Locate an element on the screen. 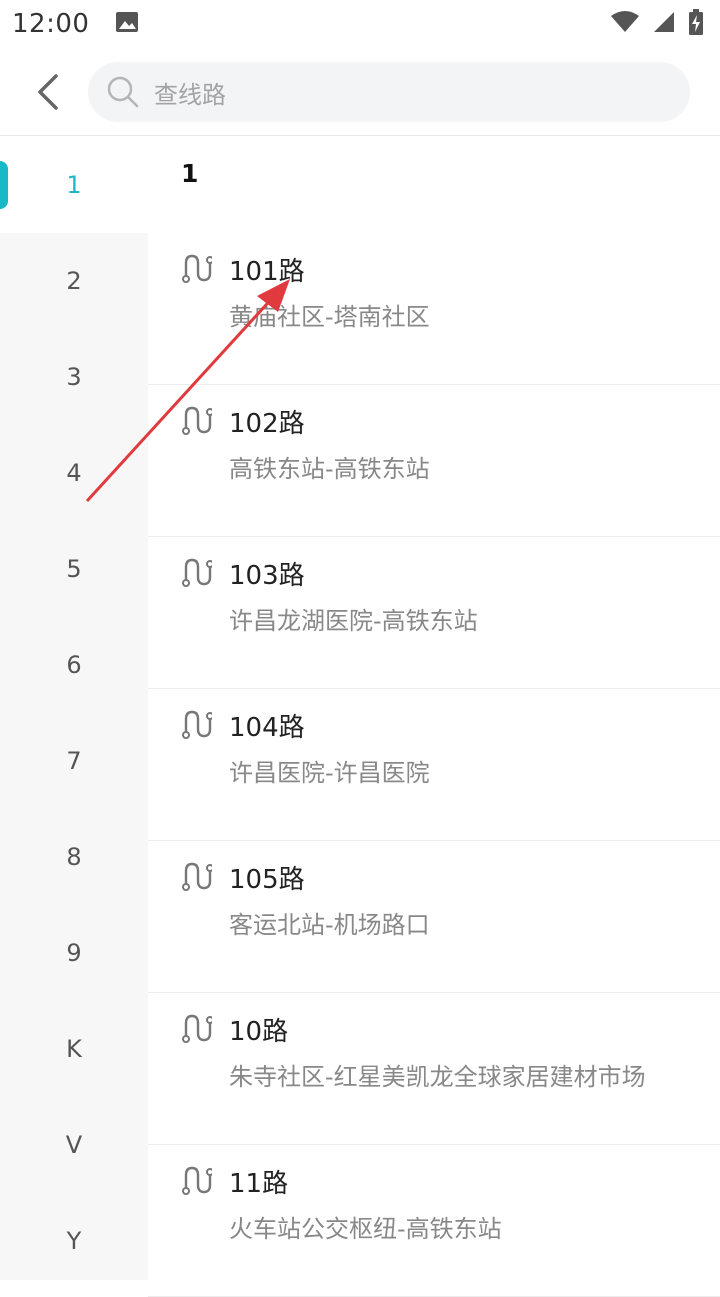 Image resolution: width=720 pixels, height=1297 pixels. route-stops: 黄庙社区-塔南社区 is located at coordinates (329, 317).